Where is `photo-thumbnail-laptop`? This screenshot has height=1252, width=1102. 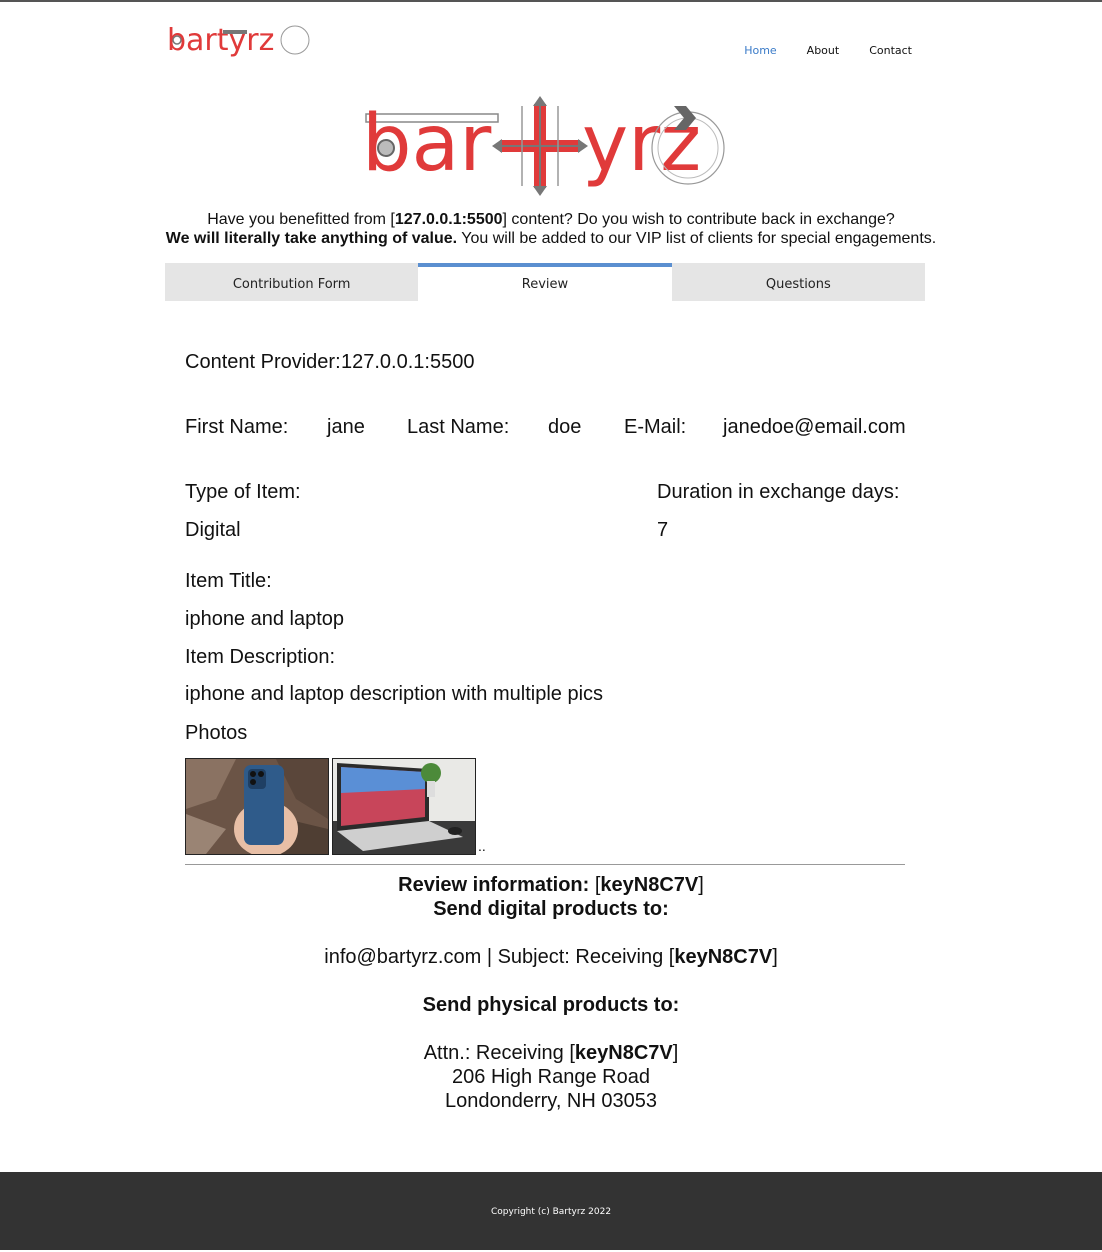 photo-thumbnail-laptop is located at coordinates (404, 806).